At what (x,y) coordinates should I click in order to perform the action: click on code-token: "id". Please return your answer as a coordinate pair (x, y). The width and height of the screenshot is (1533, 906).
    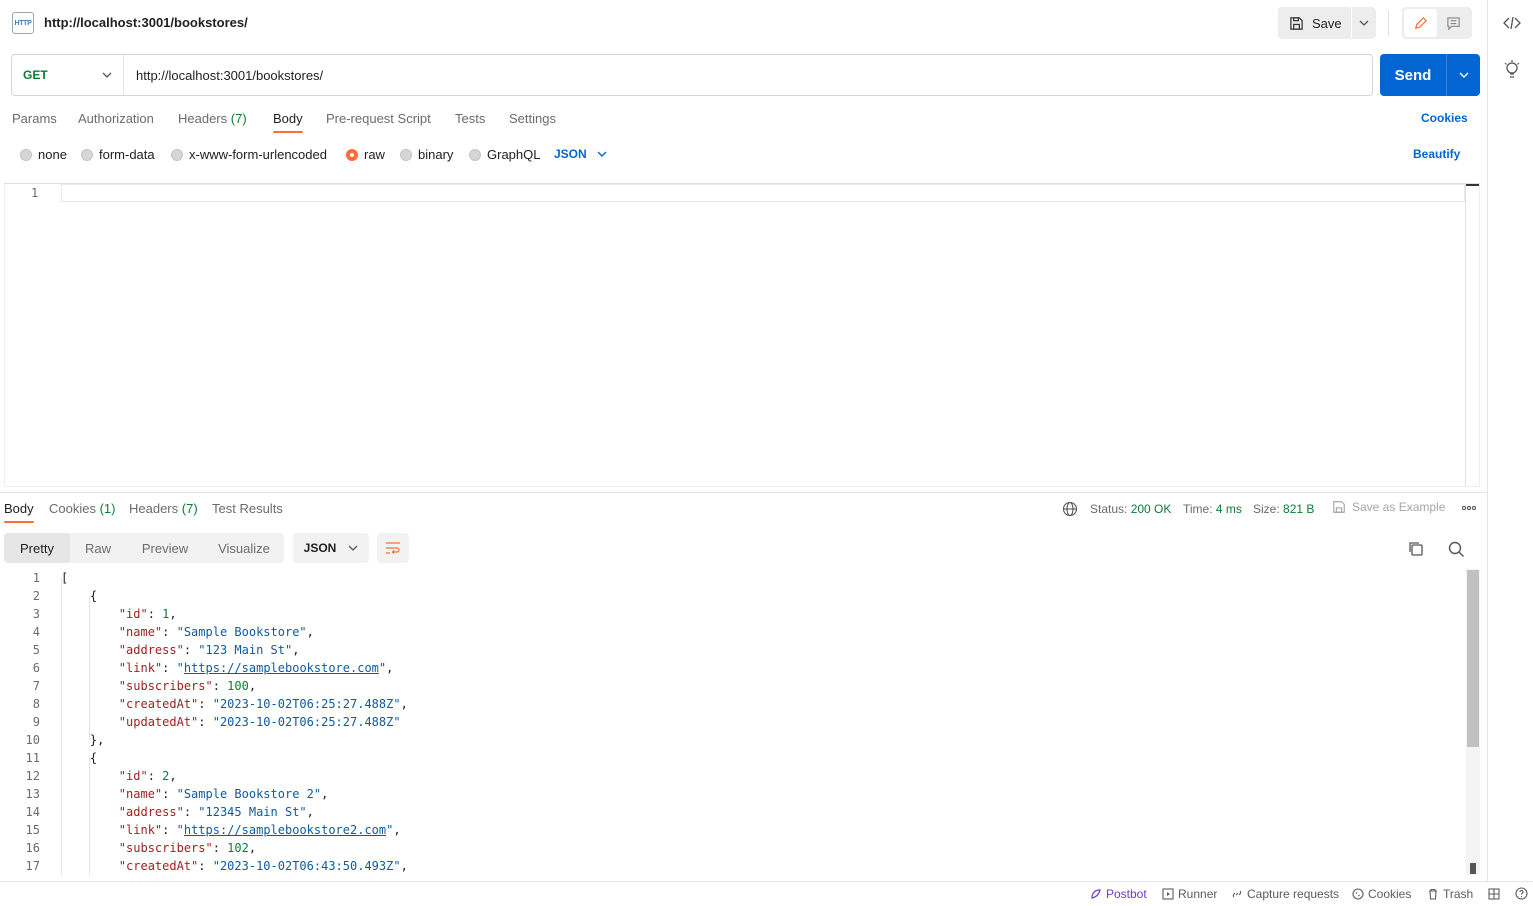
    Looking at the image, I should click on (133, 614).